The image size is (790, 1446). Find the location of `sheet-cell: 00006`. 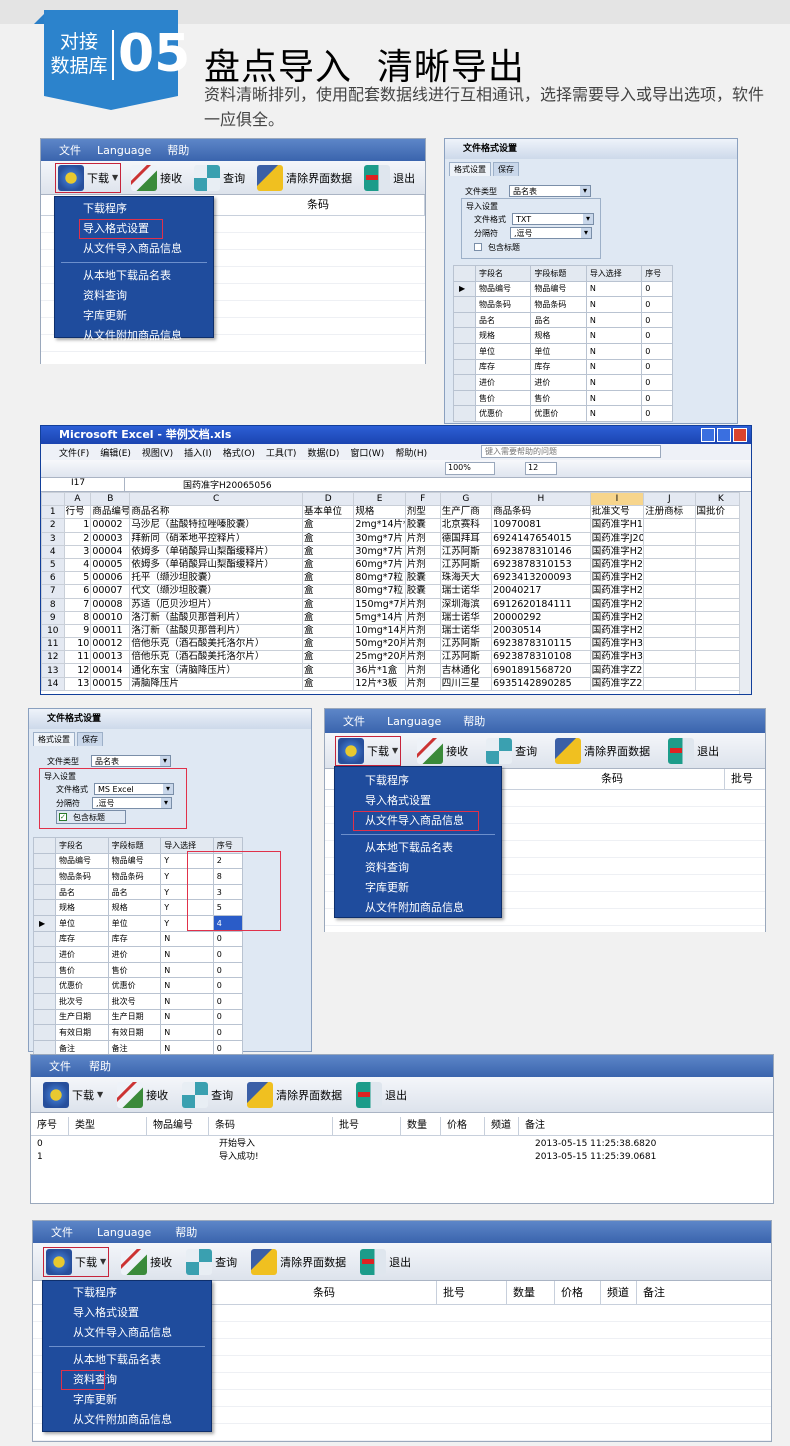

sheet-cell: 00006 is located at coordinates (110, 578).